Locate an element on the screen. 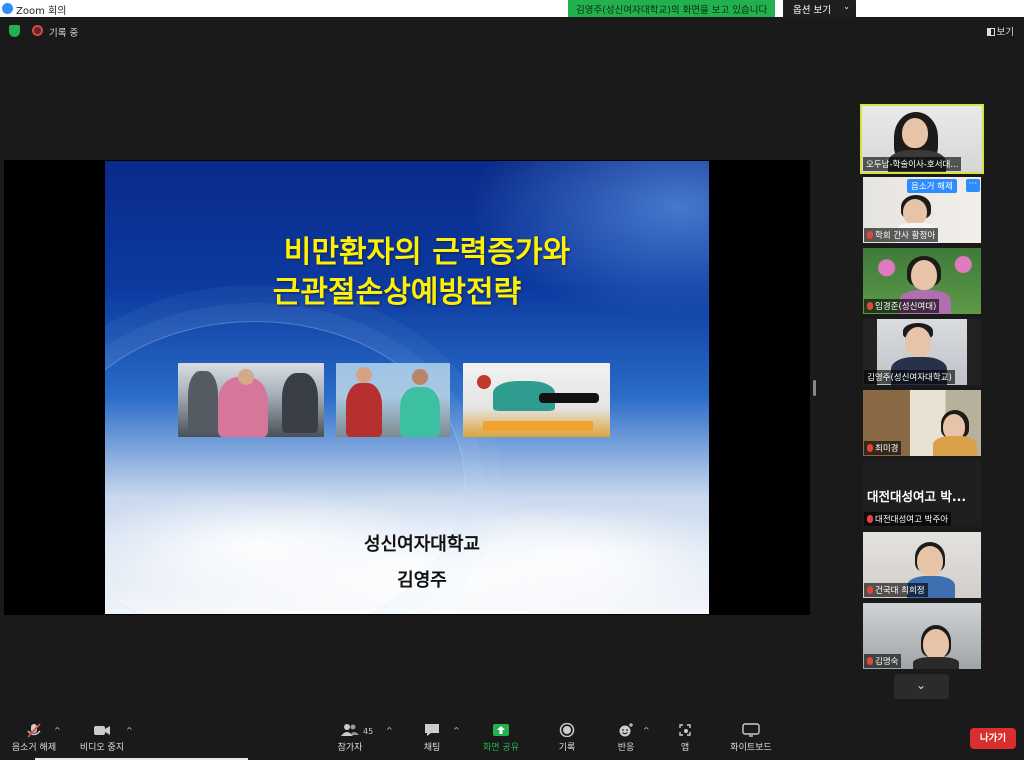 This screenshot has height=760, width=1024. meeting-toolbar: 음소거 해제 ^ 비디오 중지 ^ 참가자 45 ^ 채팅 ^ 화면 공유 기록 is located at coordinates (512, 738).